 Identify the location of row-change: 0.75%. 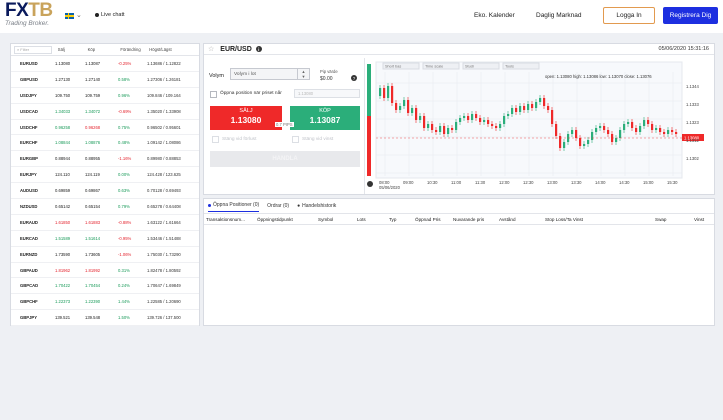
(124, 127).